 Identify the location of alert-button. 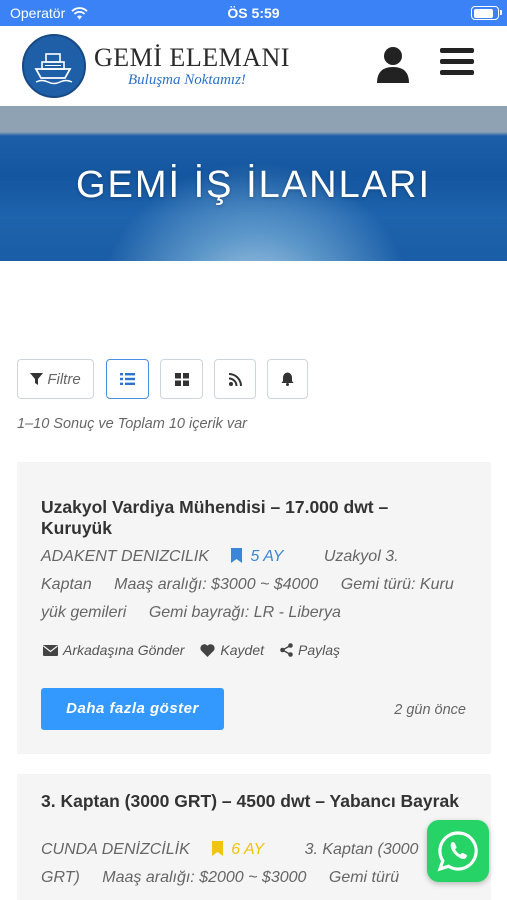
(287, 379).